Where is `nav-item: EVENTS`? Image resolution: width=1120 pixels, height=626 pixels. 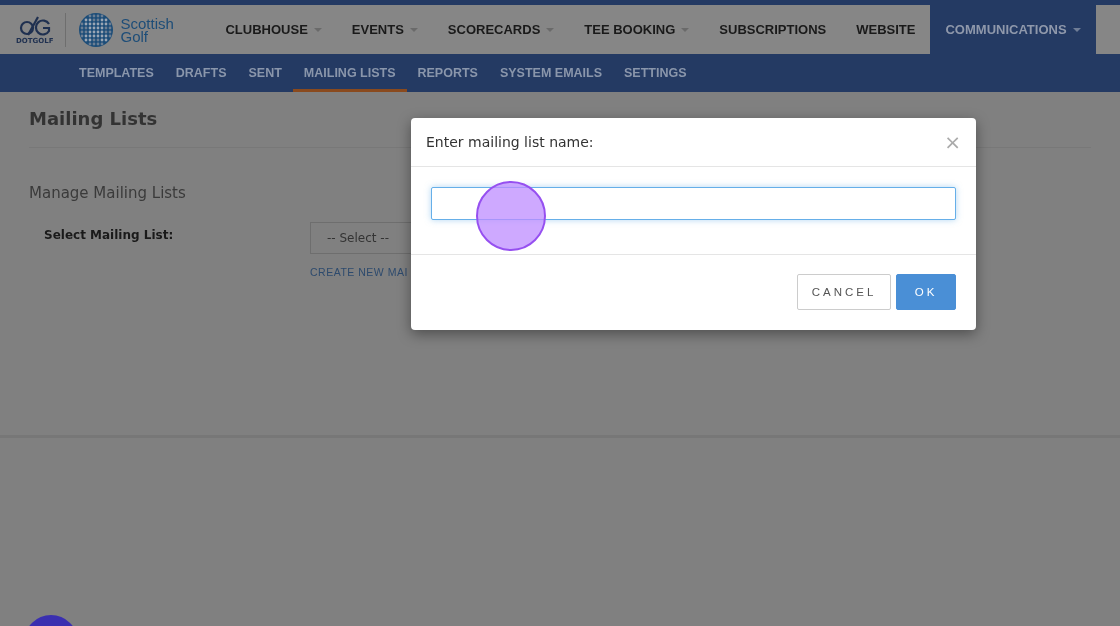
nav-item: EVENTS is located at coordinates (384, 29).